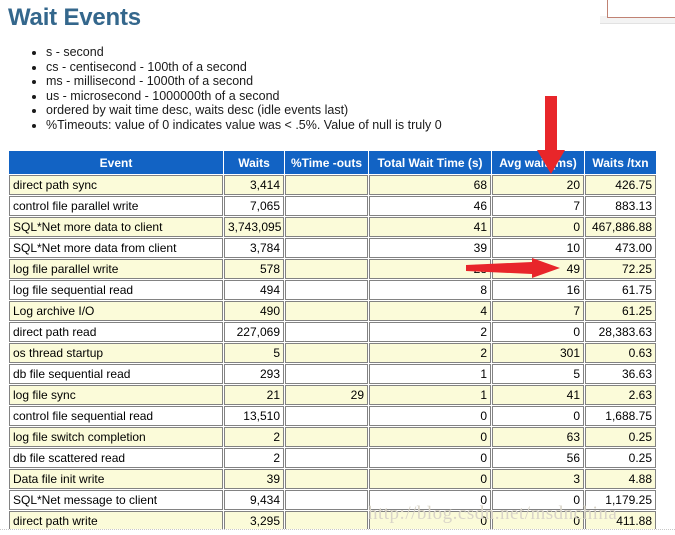 The image size is (675, 535). I want to click on column-header-waits-per-txn: Waits /txn, so click(620, 162).